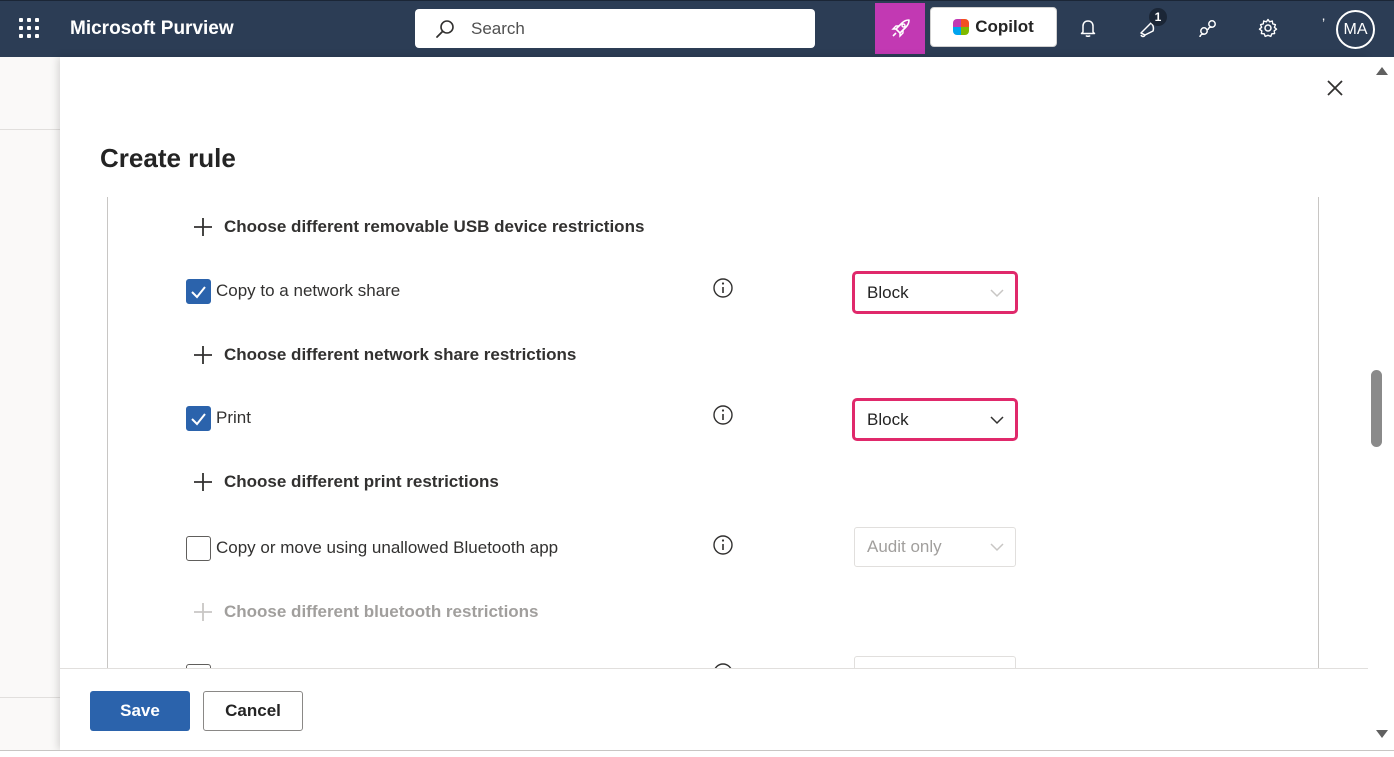  I want to click on dropdown-bluetooth-action: Audit only, so click(935, 547).